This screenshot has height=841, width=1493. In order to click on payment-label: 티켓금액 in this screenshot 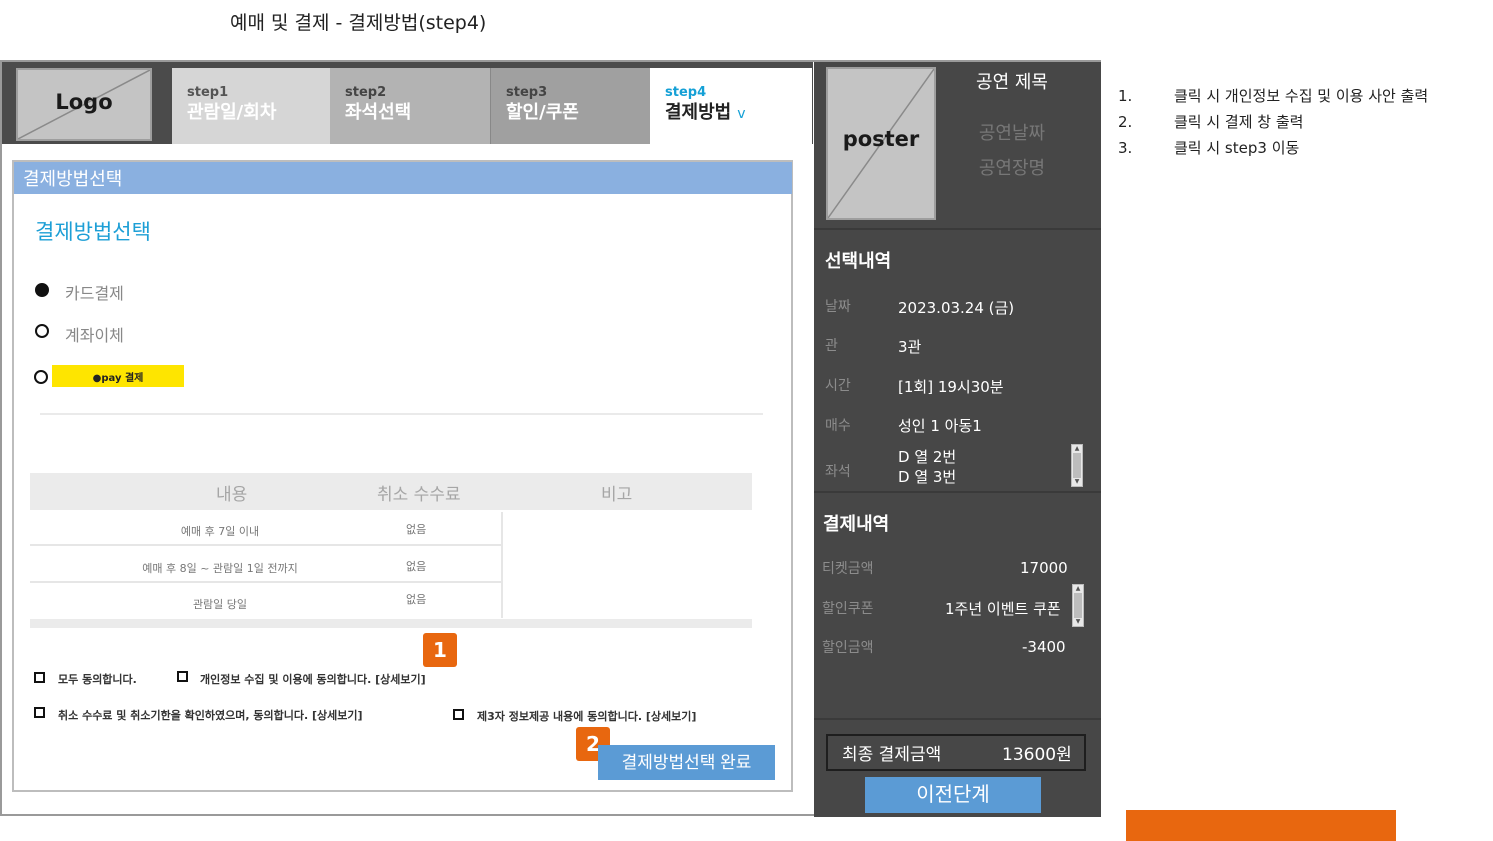, I will do `click(848, 569)`.